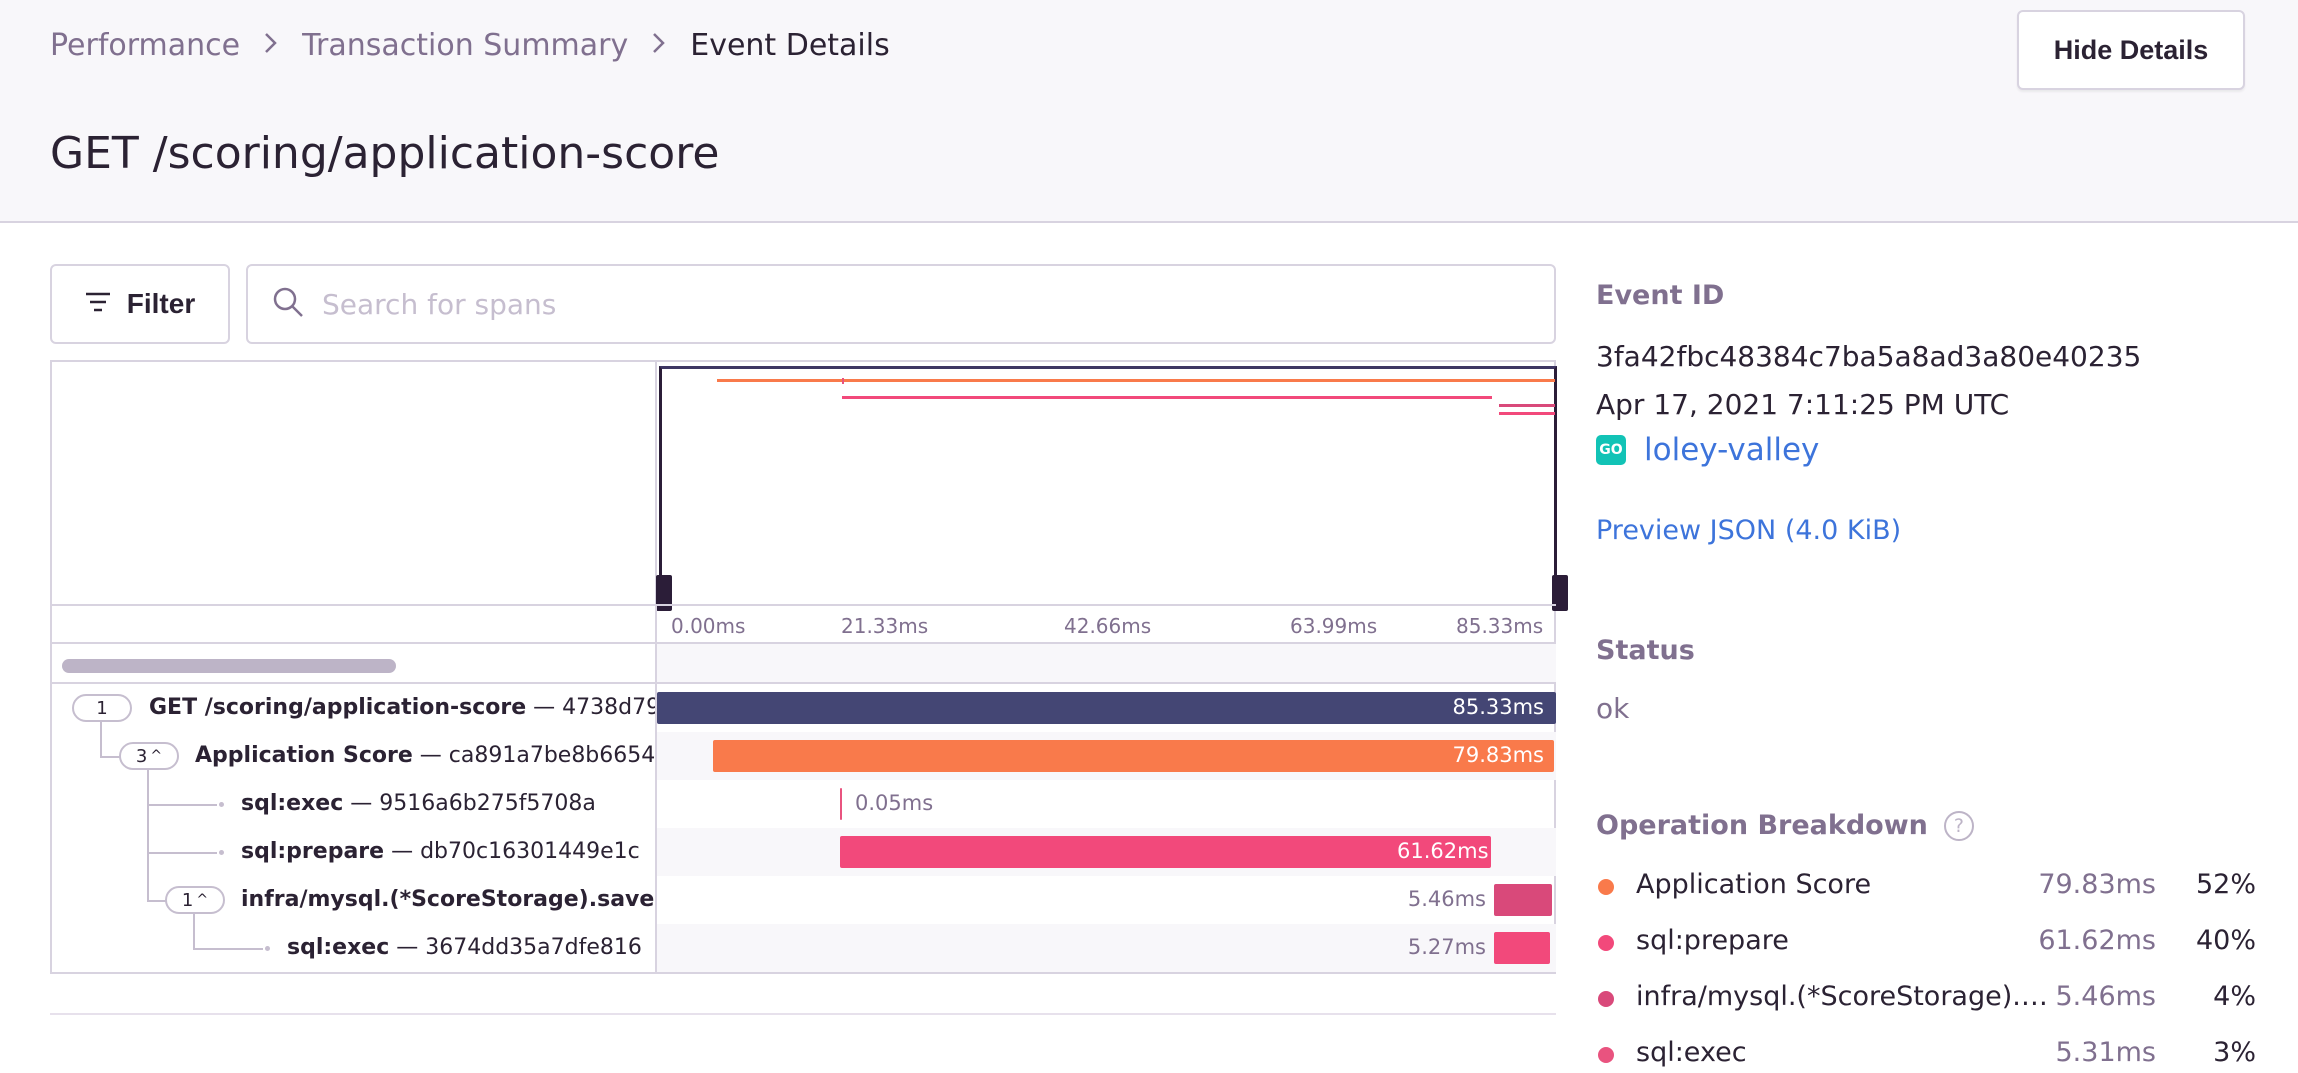  Describe the element at coordinates (1712, 940) in the screenshot. I see `breakdown-op: sql:prepare` at that location.